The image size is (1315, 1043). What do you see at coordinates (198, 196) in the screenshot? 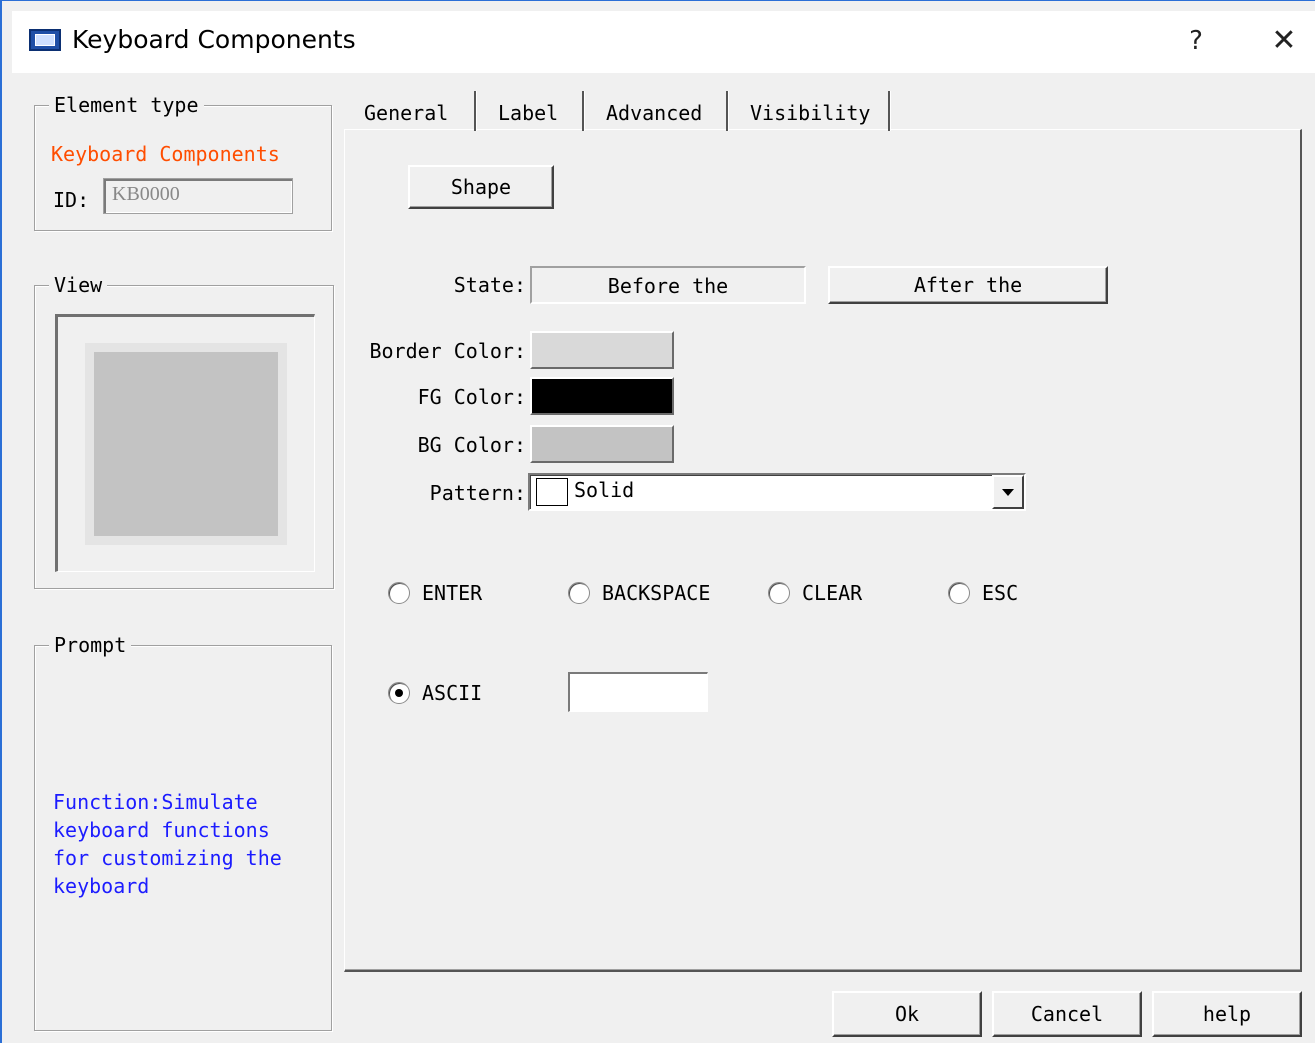
I see `id-field: KB0000` at bounding box center [198, 196].